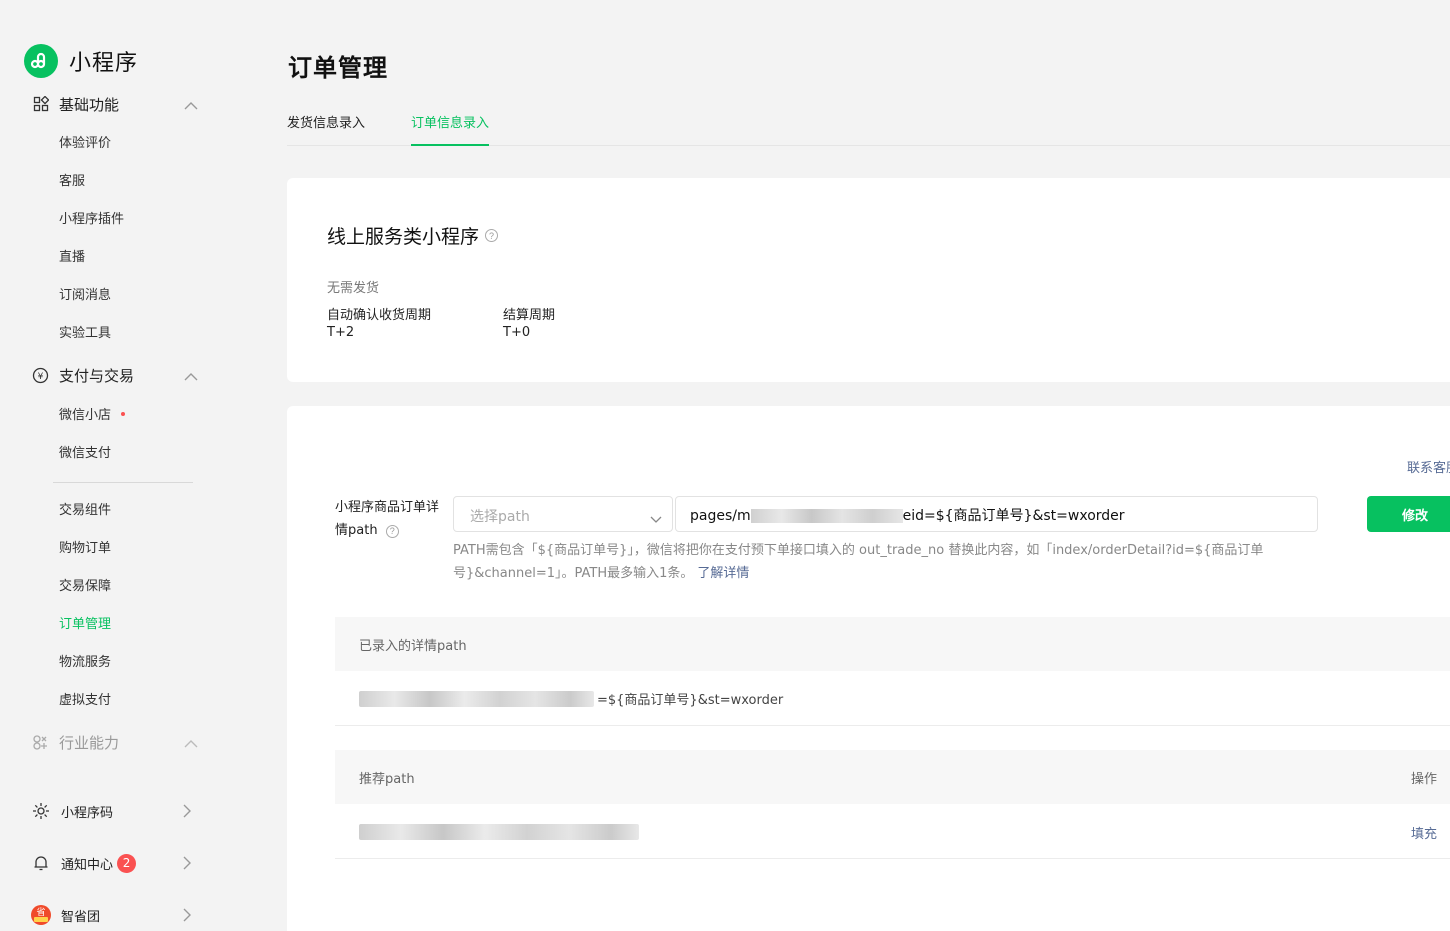 This screenshot has width=1450, height=931. What do you see at coordinates (1424, 779) in the screenshot?
I see `operation-header: 操作` at bounding box center [1424, 779].